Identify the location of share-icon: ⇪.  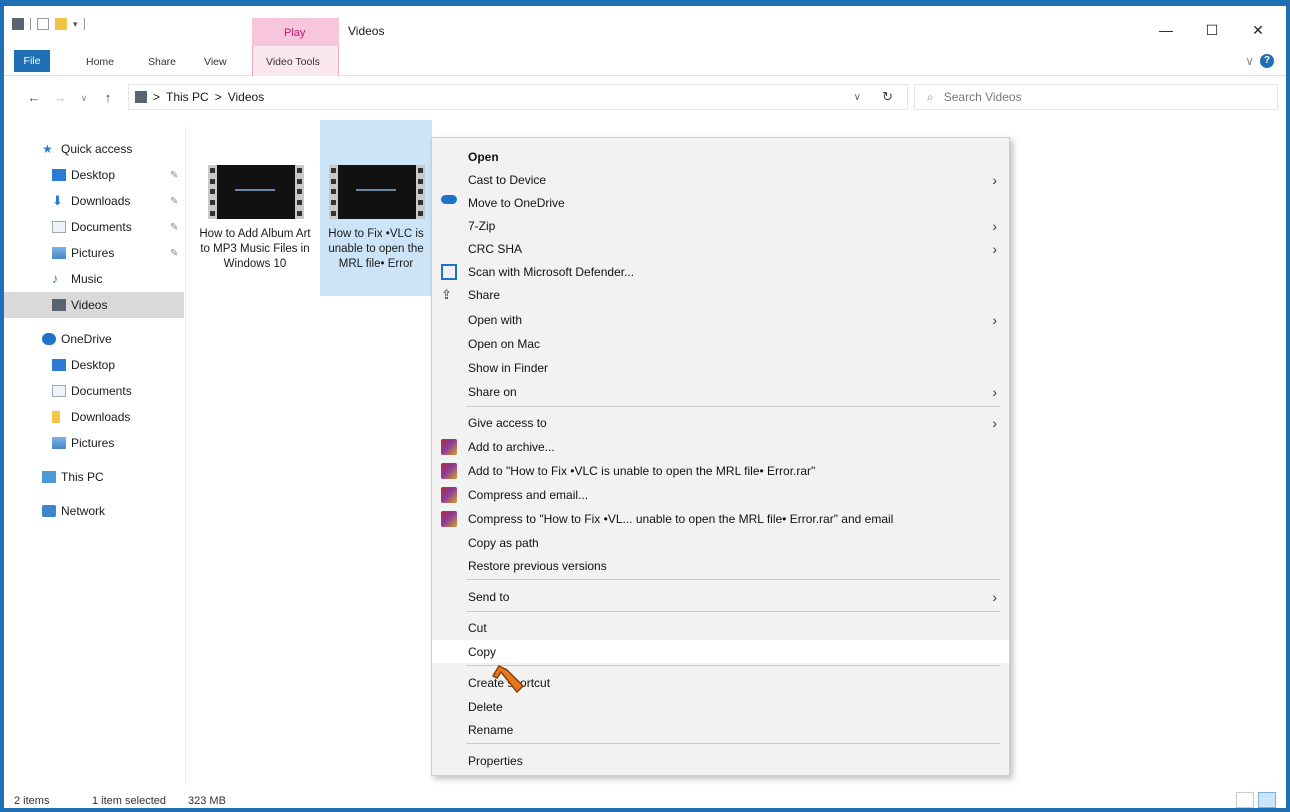
(446, 294).